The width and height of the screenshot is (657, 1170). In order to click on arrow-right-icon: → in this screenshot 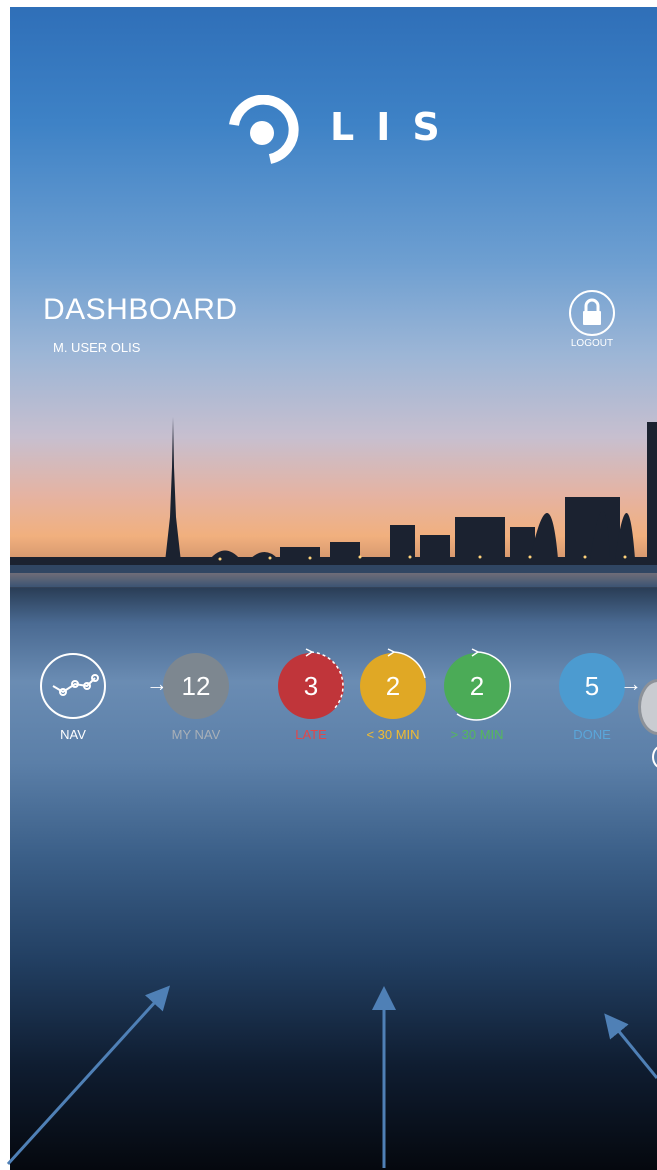, I will do `click(631, 683)`.